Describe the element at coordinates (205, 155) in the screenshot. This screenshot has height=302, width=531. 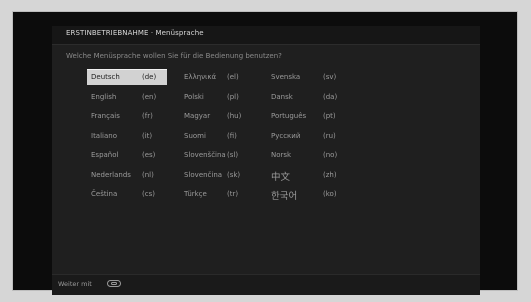
I see `language-name: Slovenščina` at that location.